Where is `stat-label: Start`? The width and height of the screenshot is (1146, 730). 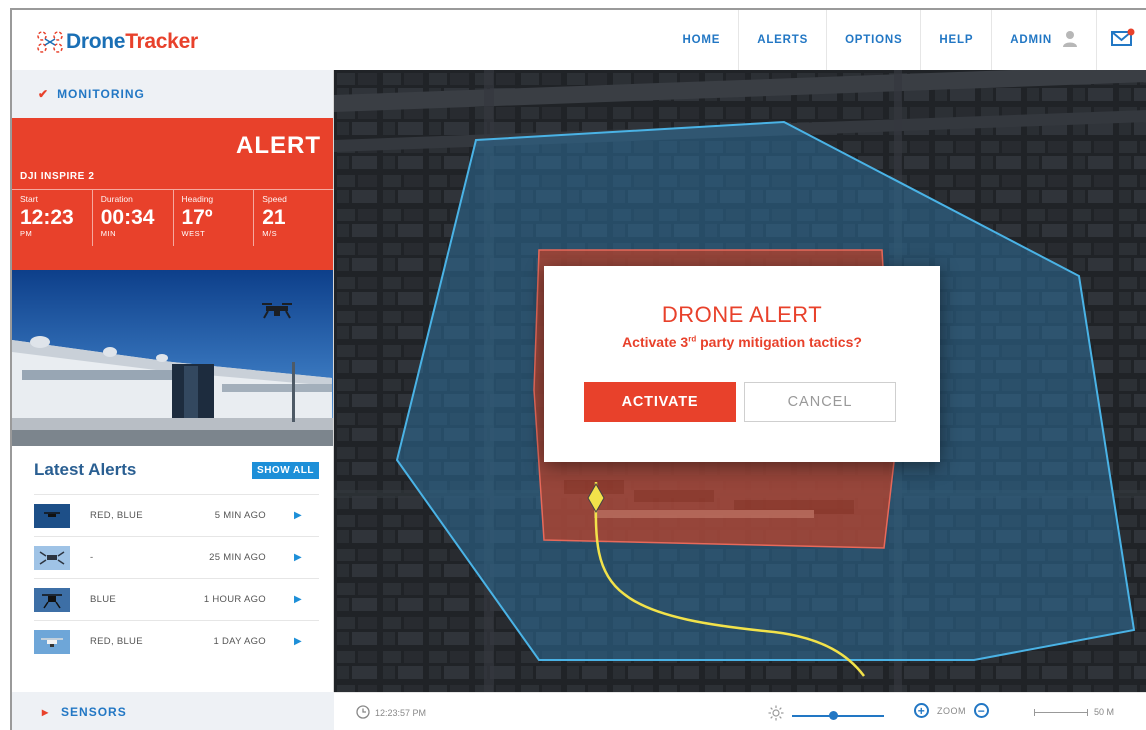 stat-label: Start is located at coordinates (29, 199).